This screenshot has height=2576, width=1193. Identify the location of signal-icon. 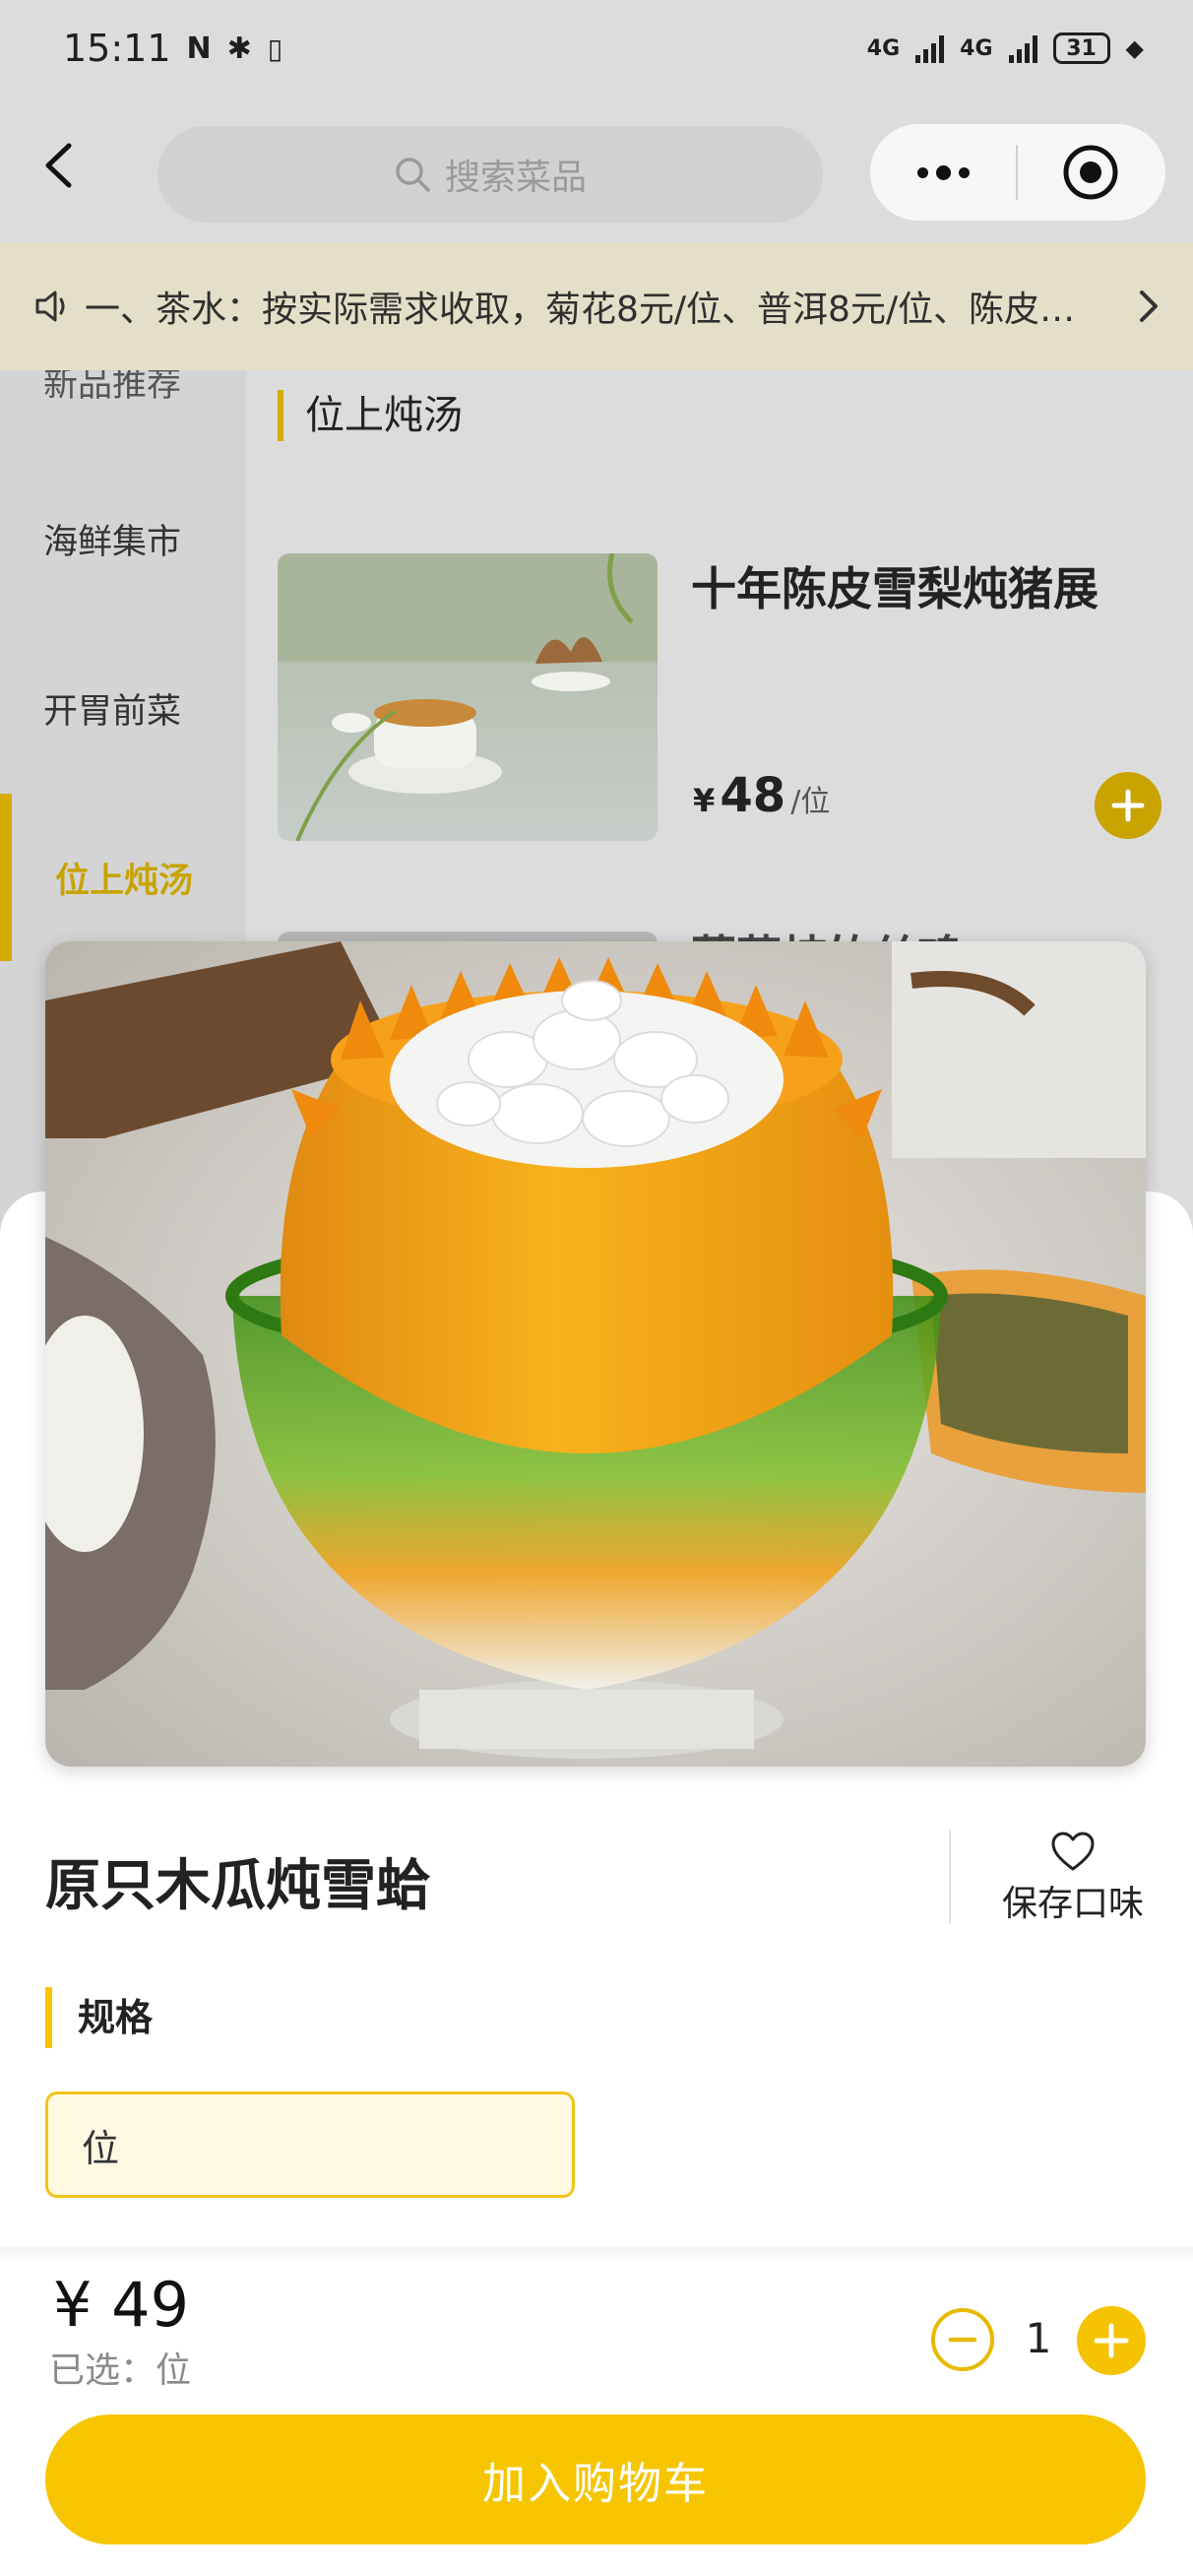
(930, 48).